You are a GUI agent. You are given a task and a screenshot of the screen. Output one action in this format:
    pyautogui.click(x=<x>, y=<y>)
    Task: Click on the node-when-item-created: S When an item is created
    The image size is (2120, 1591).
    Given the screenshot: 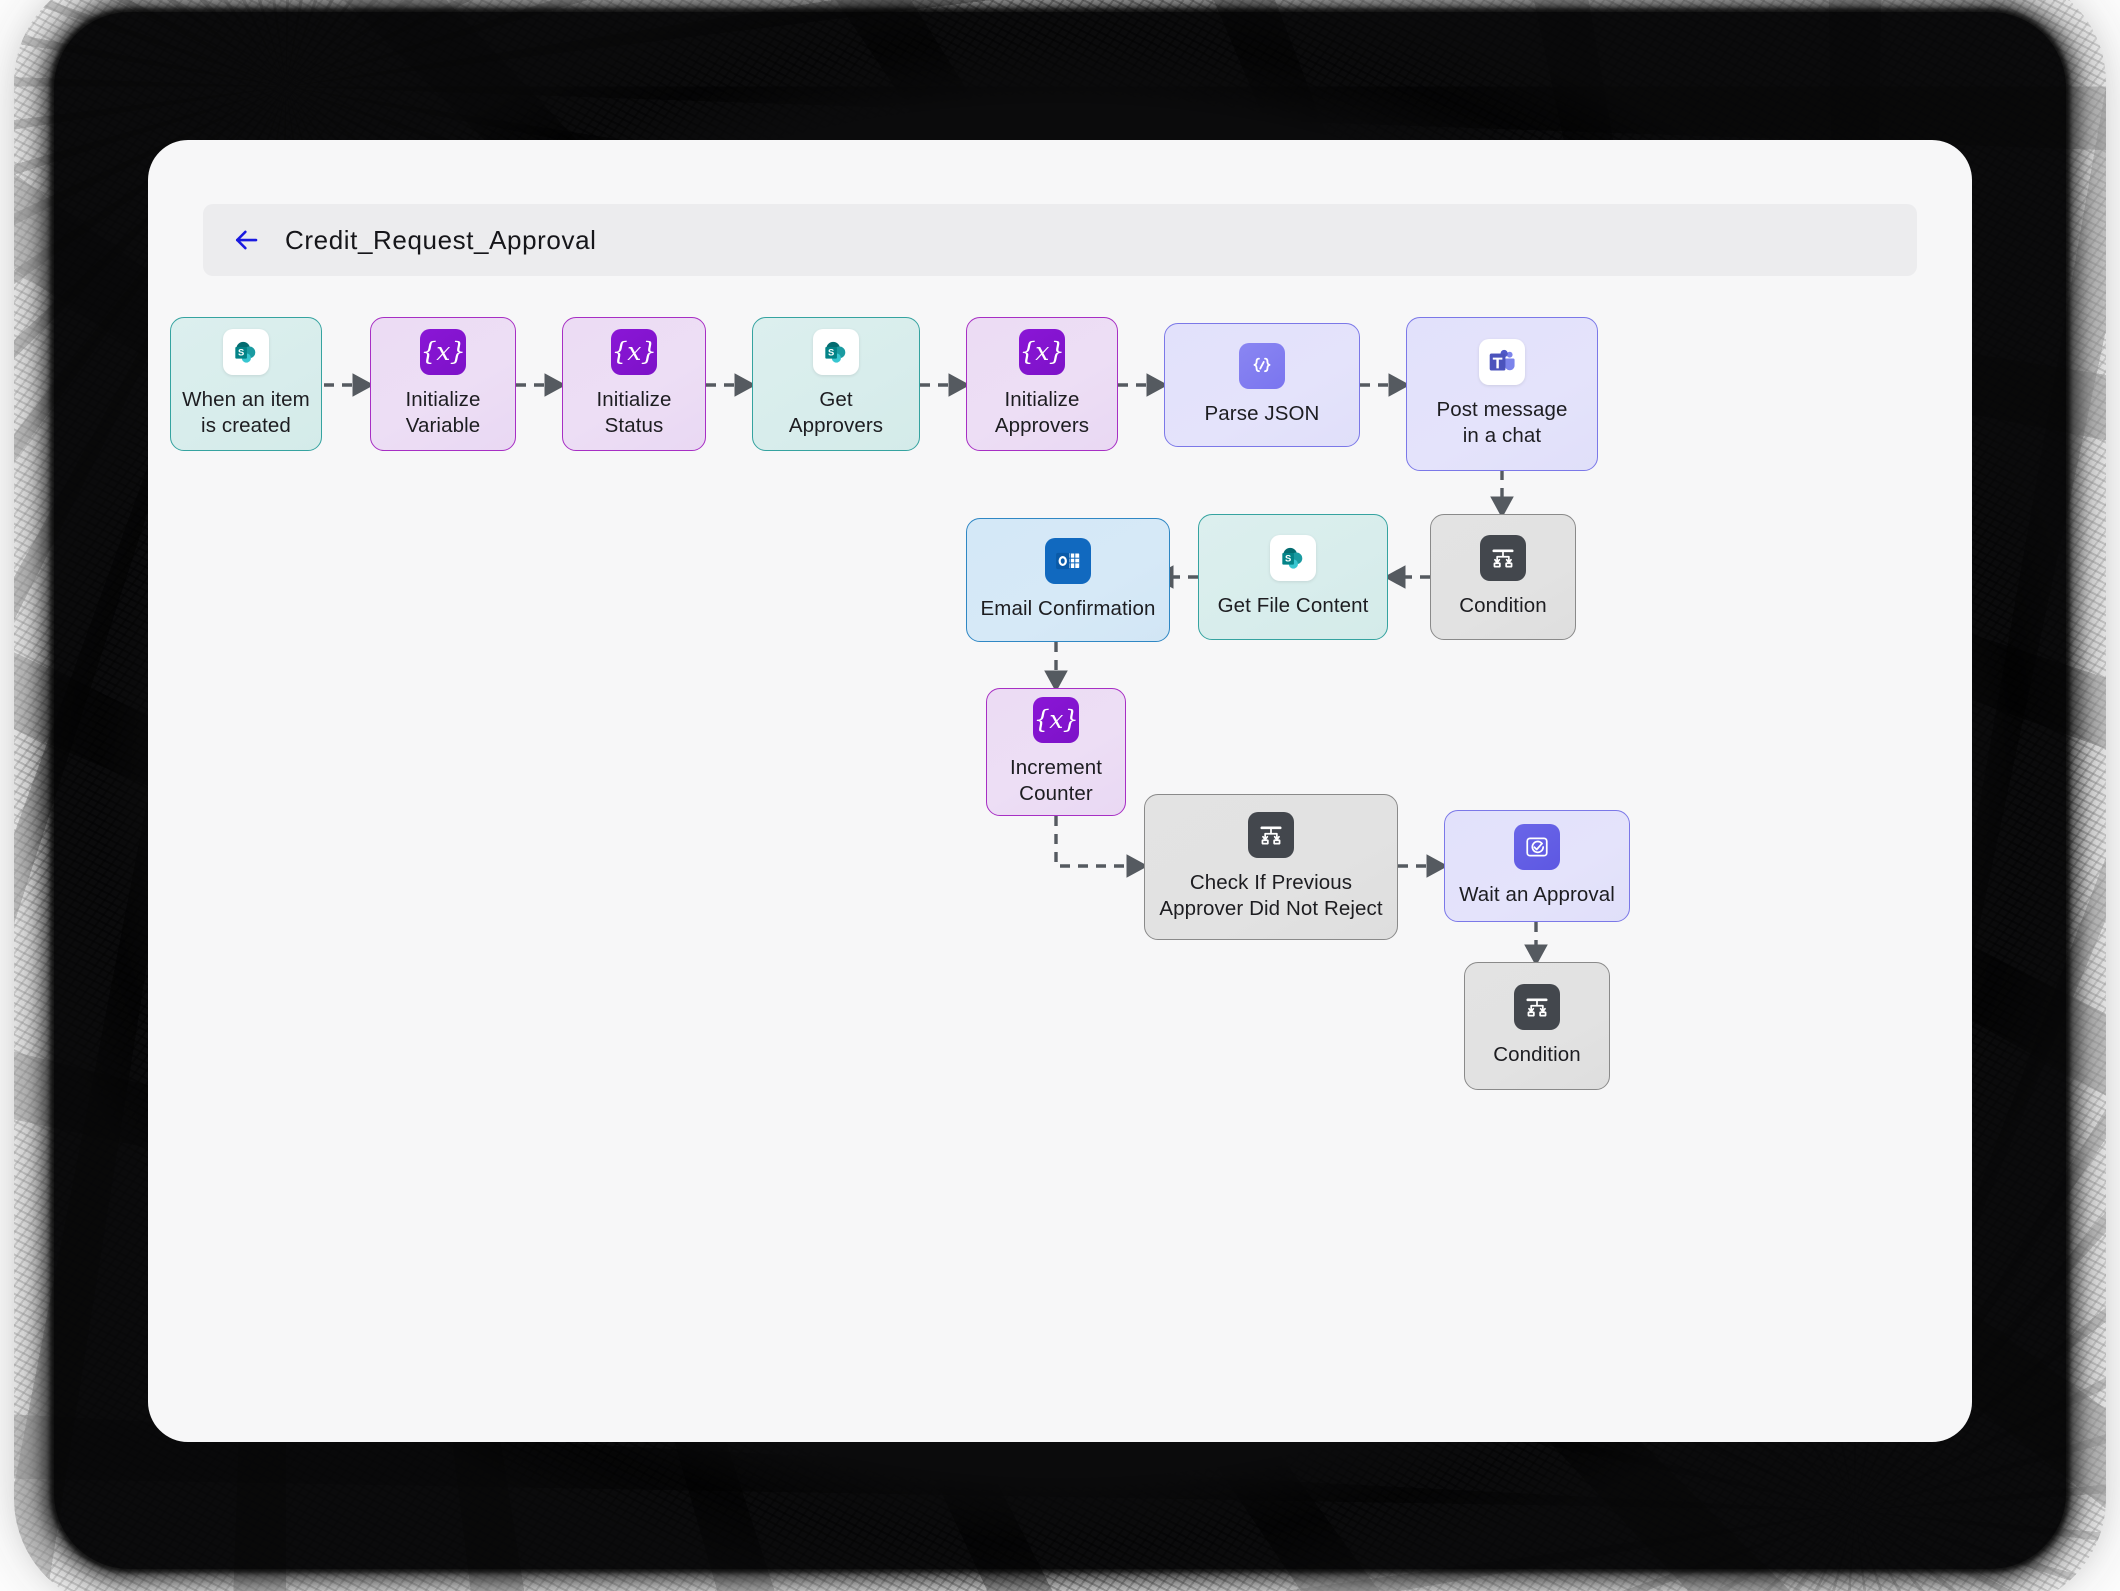 What is the action you would take?
    pyautogui.click(x=246, y=384)
    